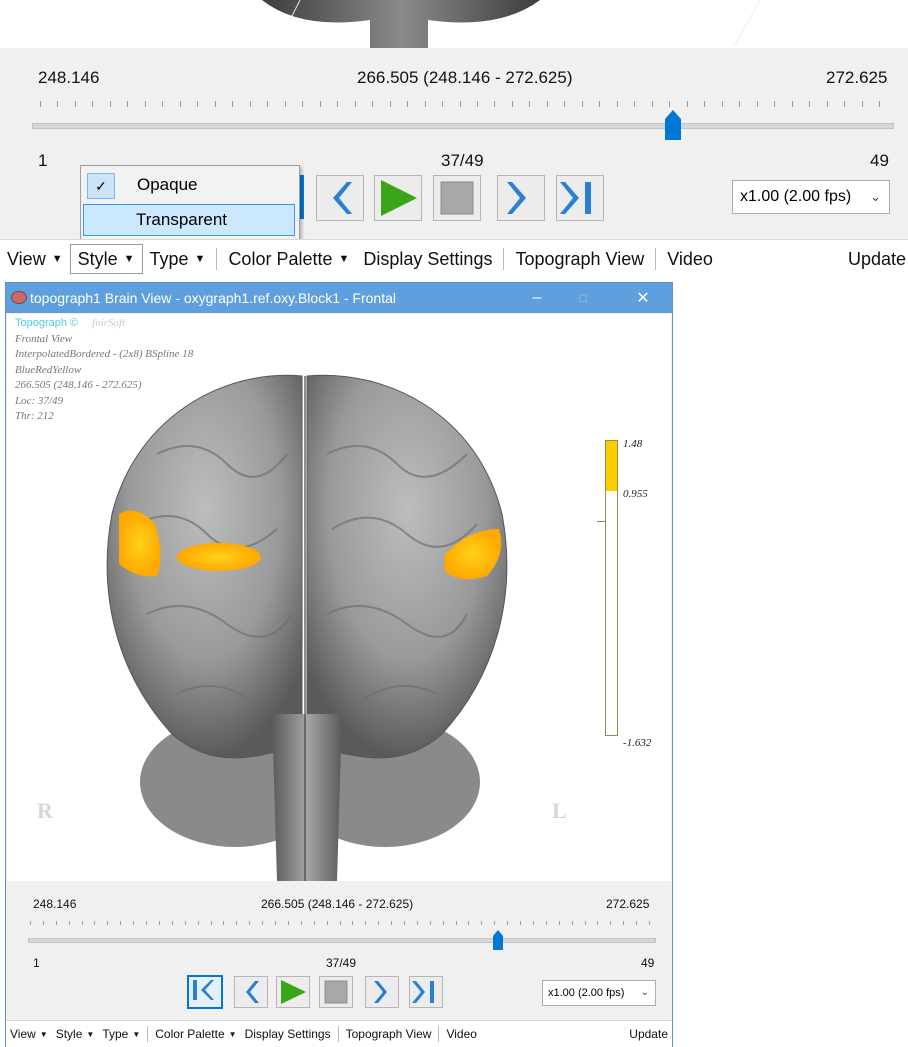  Describe the element at coordinates (101, 186) in the screenshot. I see `checkmark-icon: ✓` at that location.